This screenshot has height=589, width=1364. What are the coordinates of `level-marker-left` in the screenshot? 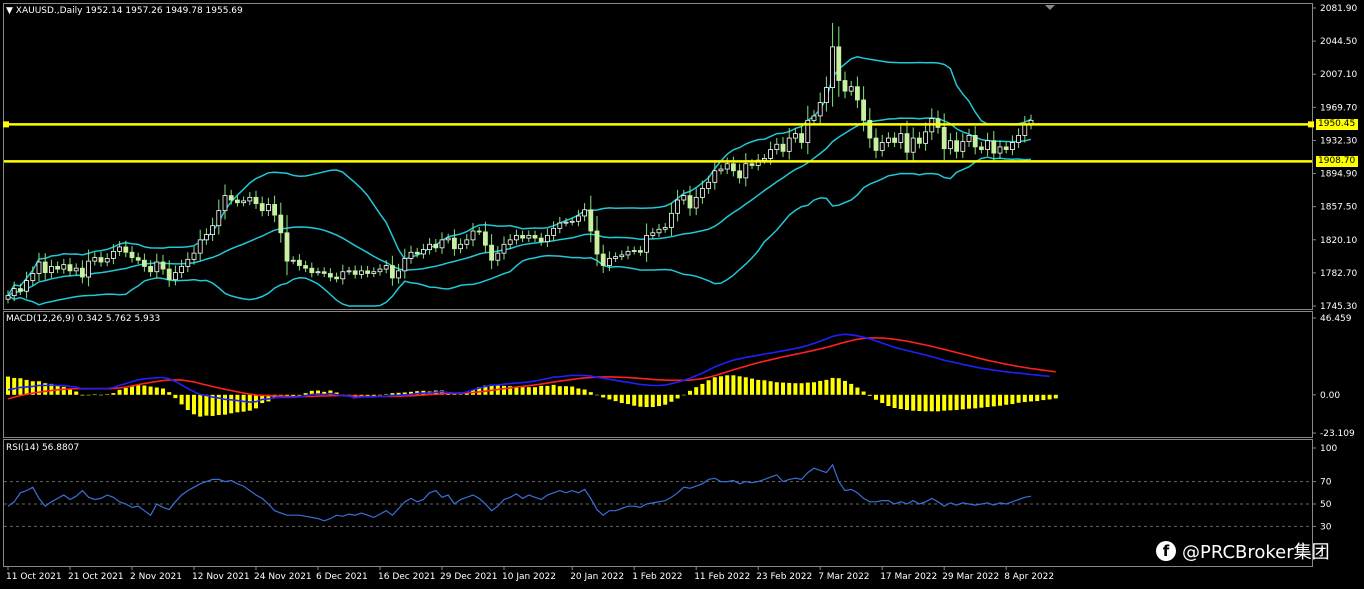 It's located at (6, 124).